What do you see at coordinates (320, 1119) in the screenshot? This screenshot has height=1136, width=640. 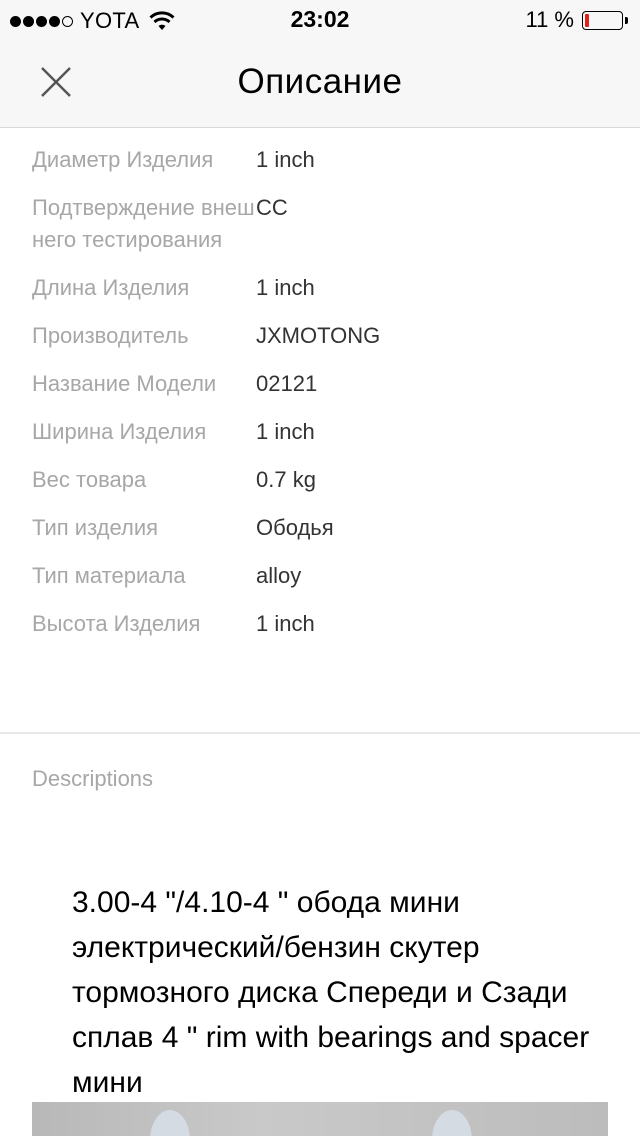 I see `product-image` at bounding box center [320, 1119].